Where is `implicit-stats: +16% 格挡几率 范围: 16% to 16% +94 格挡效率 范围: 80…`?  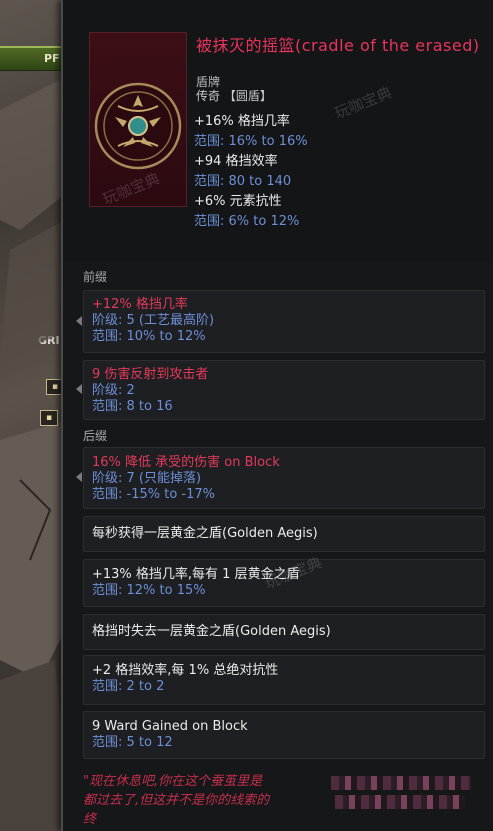
implicit-stats: +16% 格挡几率 范围: 16% to 16% +94 格挡效率 范围: 80… is located at coordinates (251, 172).